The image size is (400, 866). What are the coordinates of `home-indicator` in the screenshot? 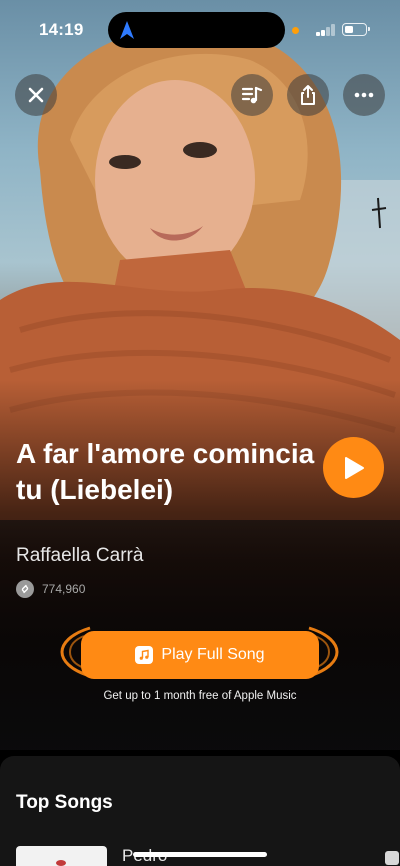 It's located at (200, 854).